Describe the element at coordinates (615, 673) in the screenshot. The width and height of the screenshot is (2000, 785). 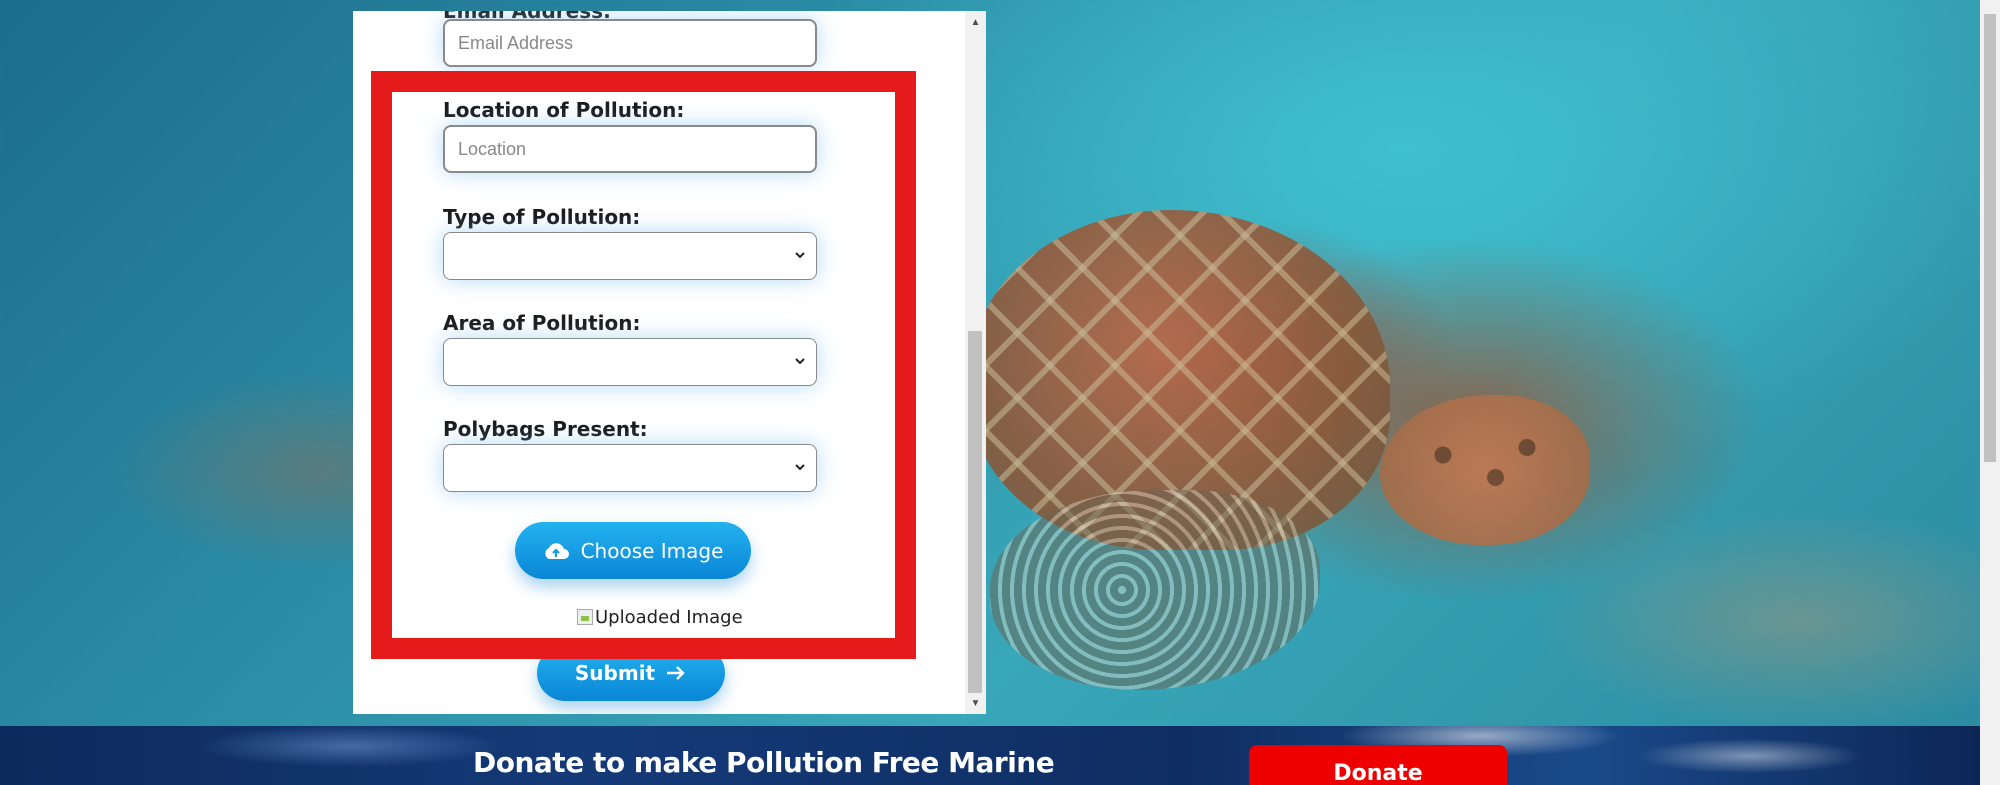
I see `submit-label: Submit` at that location.